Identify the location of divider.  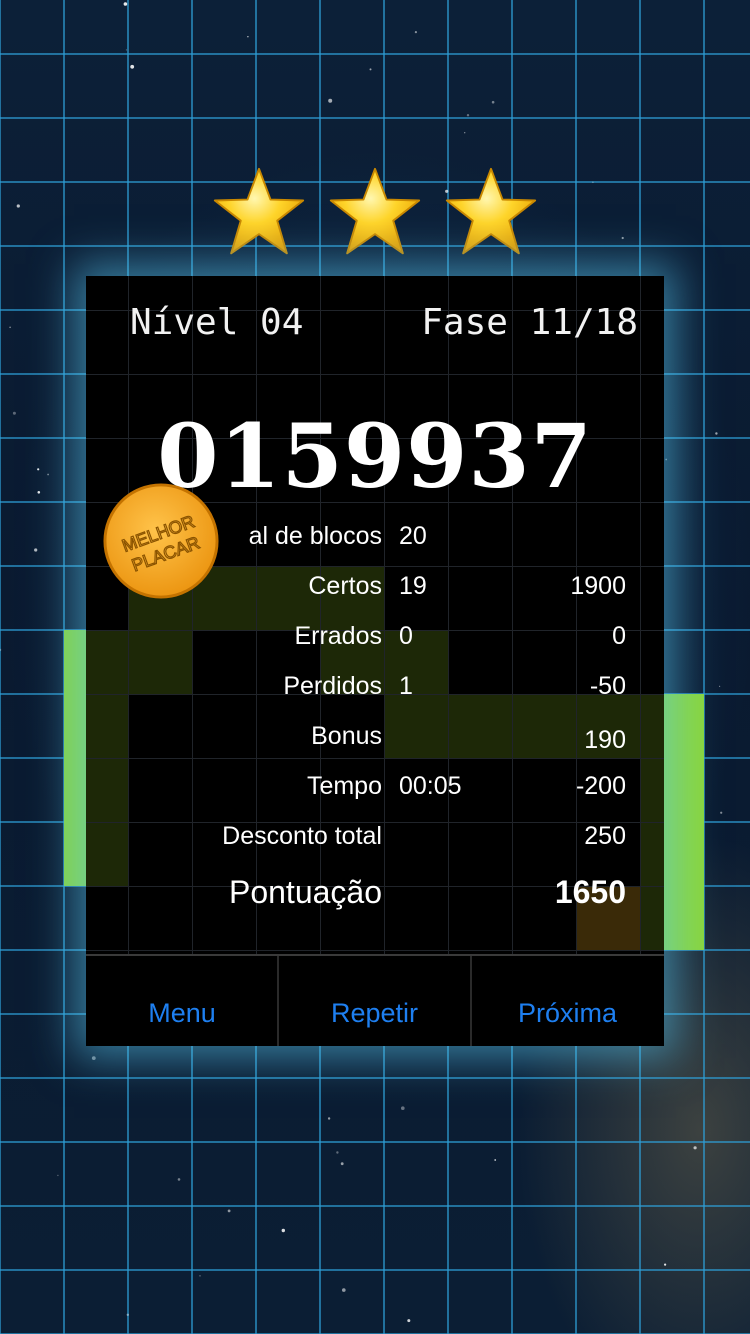
(375, 955).